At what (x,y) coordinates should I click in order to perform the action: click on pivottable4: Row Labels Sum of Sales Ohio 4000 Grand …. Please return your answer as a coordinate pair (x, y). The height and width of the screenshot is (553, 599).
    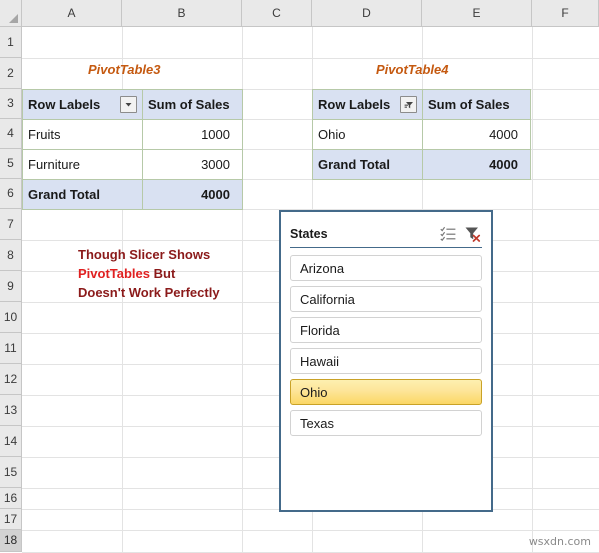
    Looking at the image, I should click on (421, 134).